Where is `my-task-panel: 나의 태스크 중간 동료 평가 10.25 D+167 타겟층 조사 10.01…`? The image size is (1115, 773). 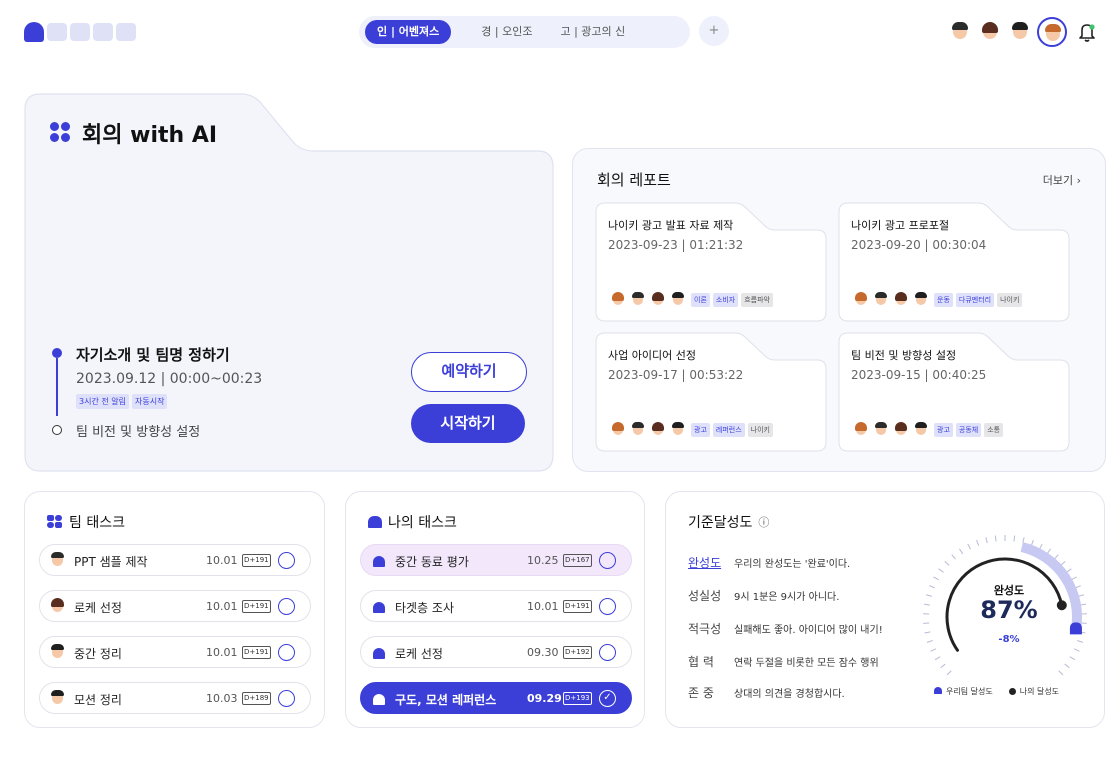 my-task-panel: 나의 태스크 중간 동료 평가 10.25 D+167 타겟층 조사 10.01… is located at coordinates (495, 609).